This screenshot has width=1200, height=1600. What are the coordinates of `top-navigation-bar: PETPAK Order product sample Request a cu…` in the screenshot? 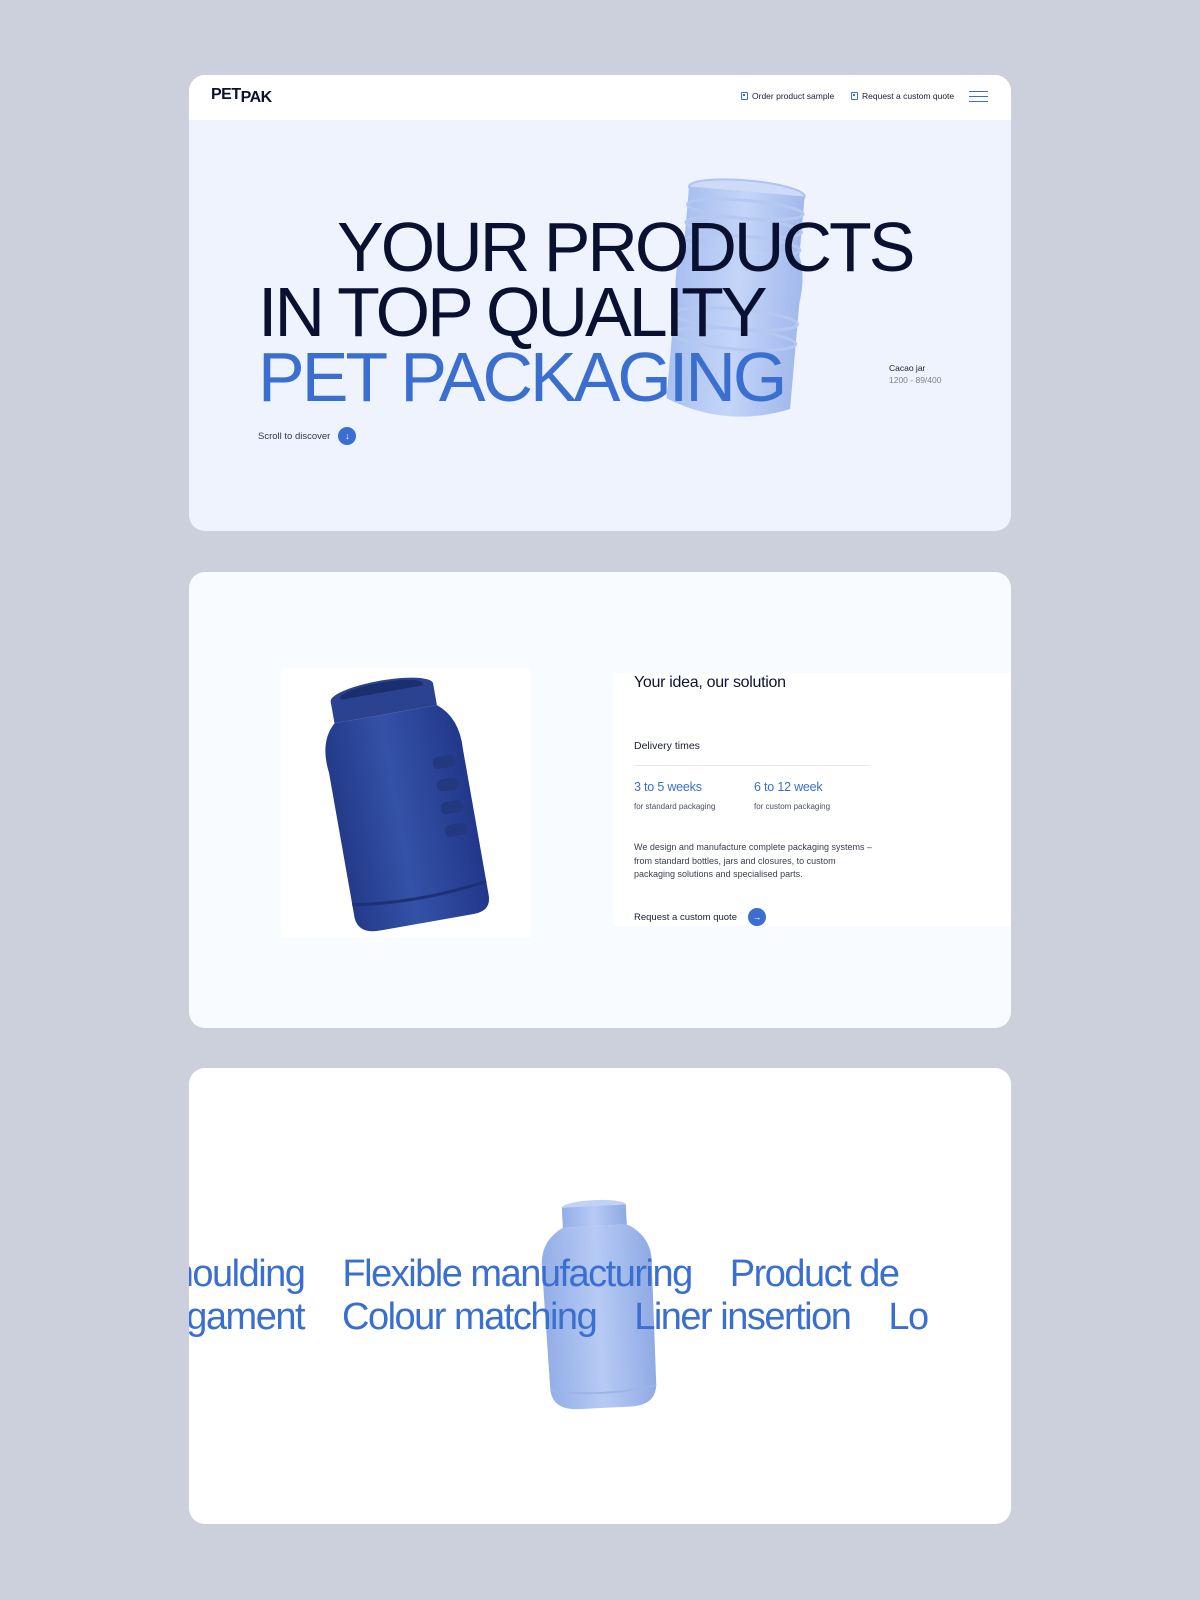 It's located at (600, 97).